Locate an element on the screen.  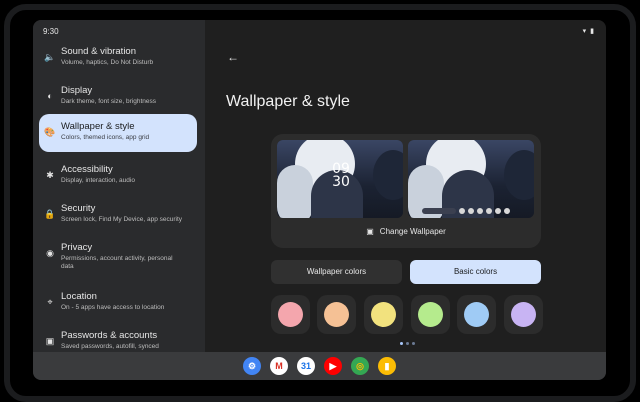
calendar-app-icon: 31 is located at coordinates (306, 366).